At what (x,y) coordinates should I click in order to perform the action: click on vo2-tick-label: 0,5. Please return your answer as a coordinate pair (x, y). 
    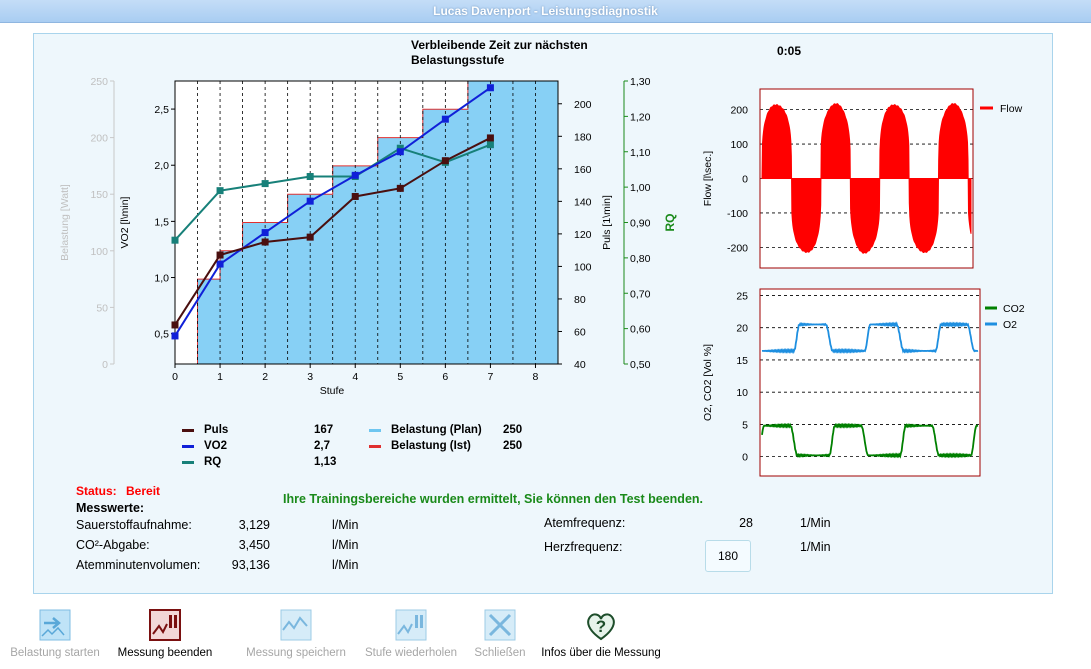
    Looking at the image, I should click on (161, 335).